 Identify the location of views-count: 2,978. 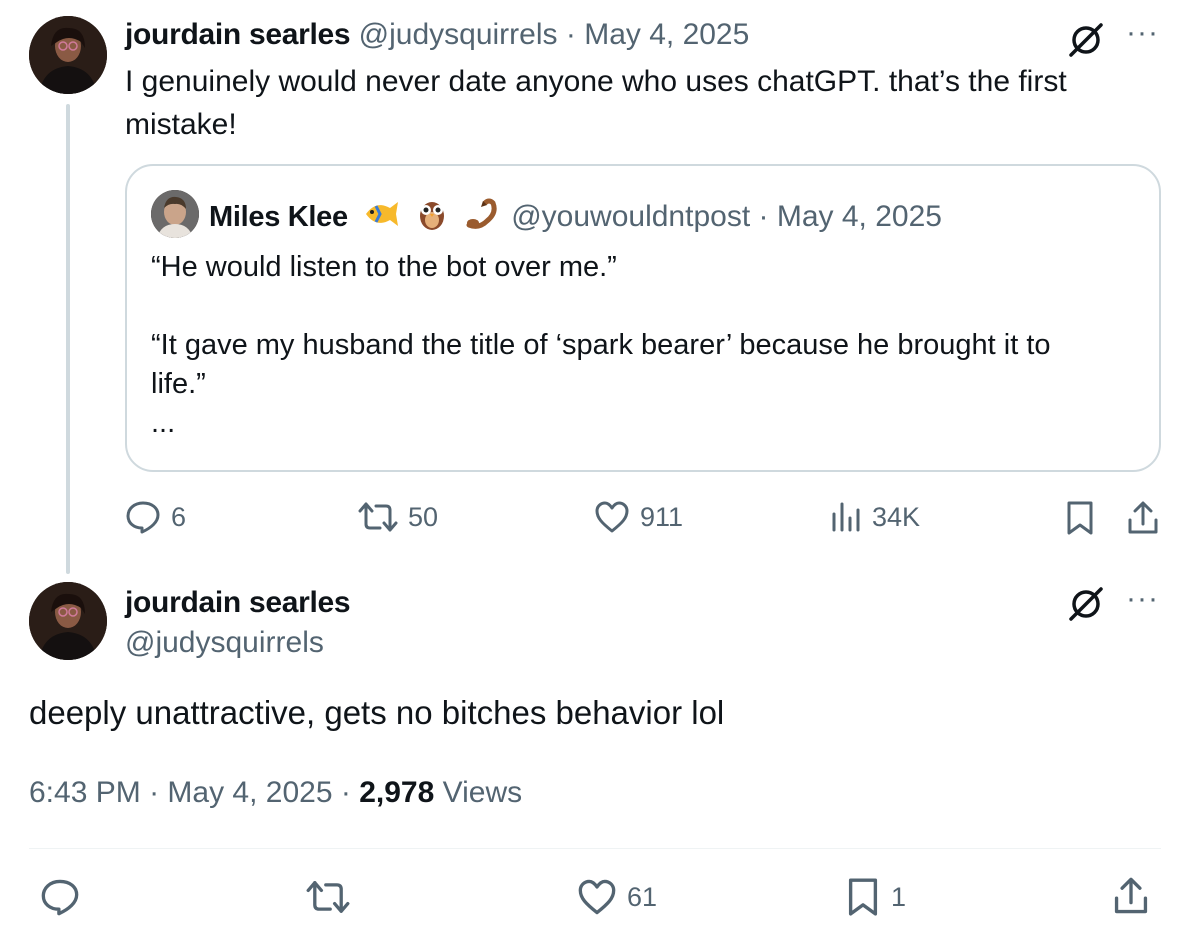
(397, 792).